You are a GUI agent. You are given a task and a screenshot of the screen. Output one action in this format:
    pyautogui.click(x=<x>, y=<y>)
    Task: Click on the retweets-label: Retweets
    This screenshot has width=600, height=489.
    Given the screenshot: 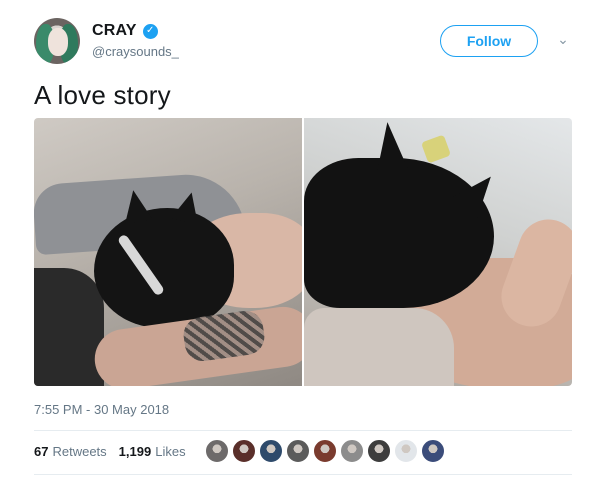 What is the action you would take?
    pyautogui.click(x=79, y=451)
    